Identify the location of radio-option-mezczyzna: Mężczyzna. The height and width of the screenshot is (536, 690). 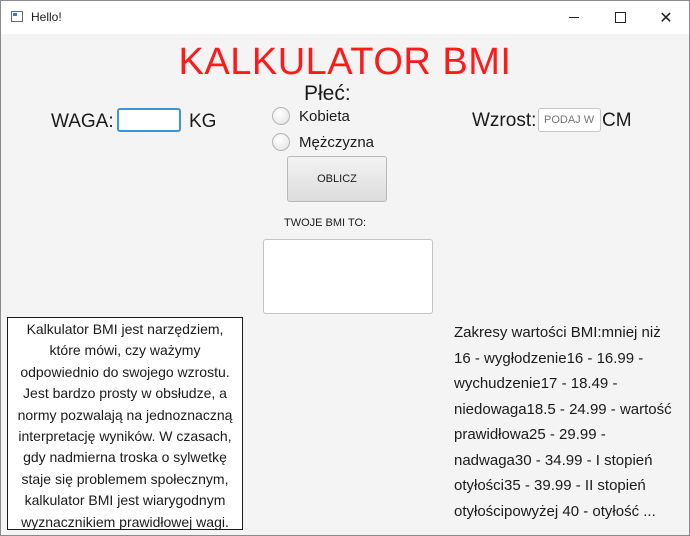
(323, 142).